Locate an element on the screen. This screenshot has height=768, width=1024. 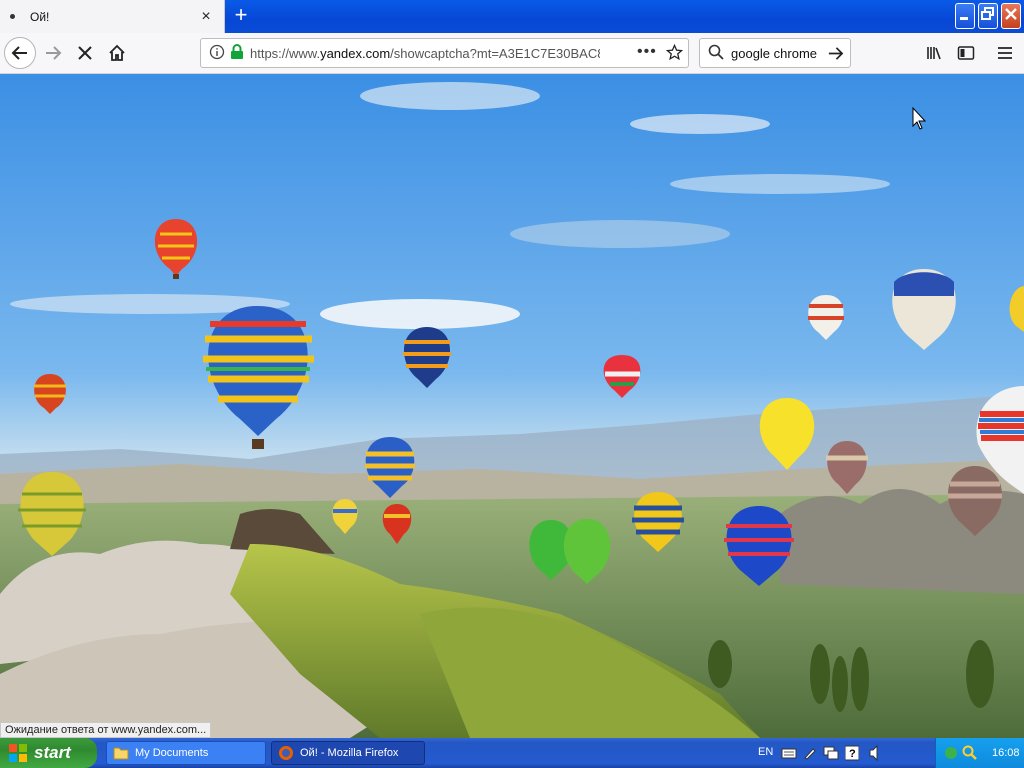
taskbar-item-my-documents: My Documents is located at coordinates (186, 753).